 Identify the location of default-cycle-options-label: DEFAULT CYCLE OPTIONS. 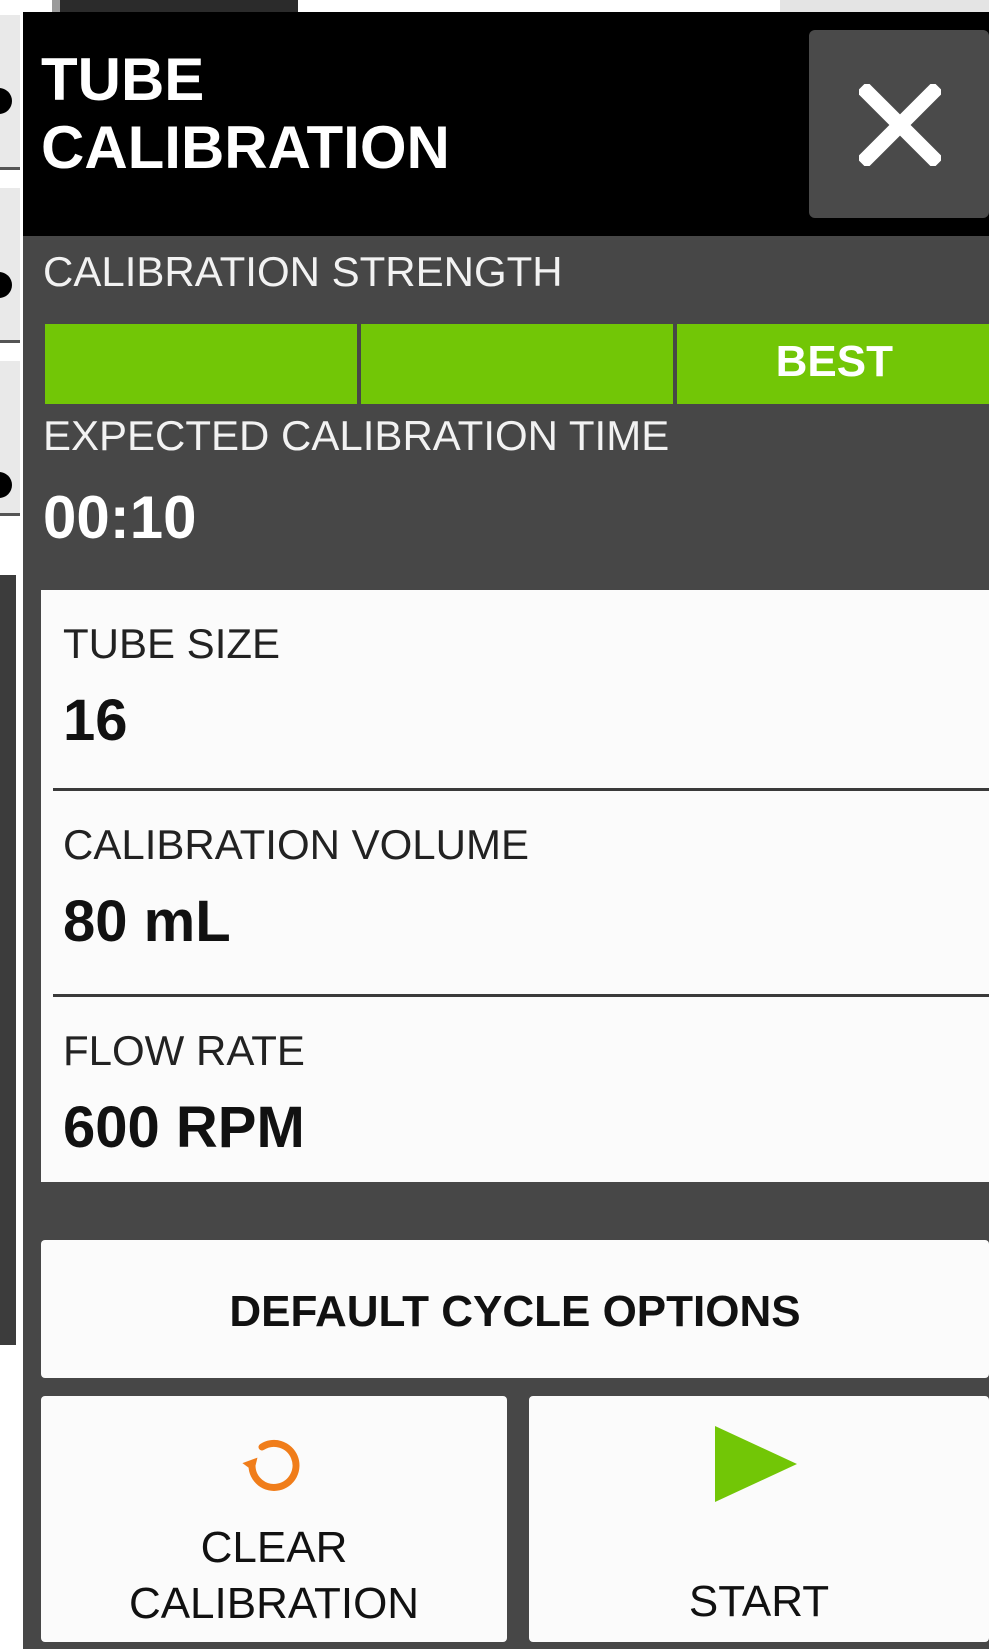
(515, 1311).